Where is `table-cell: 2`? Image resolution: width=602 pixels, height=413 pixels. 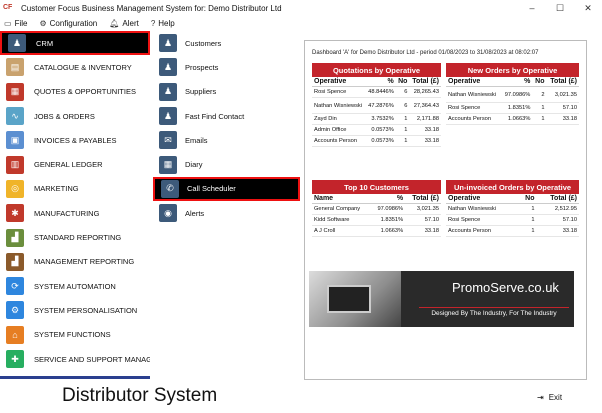 table-cell: 2 is located at coordinates (539, 94).